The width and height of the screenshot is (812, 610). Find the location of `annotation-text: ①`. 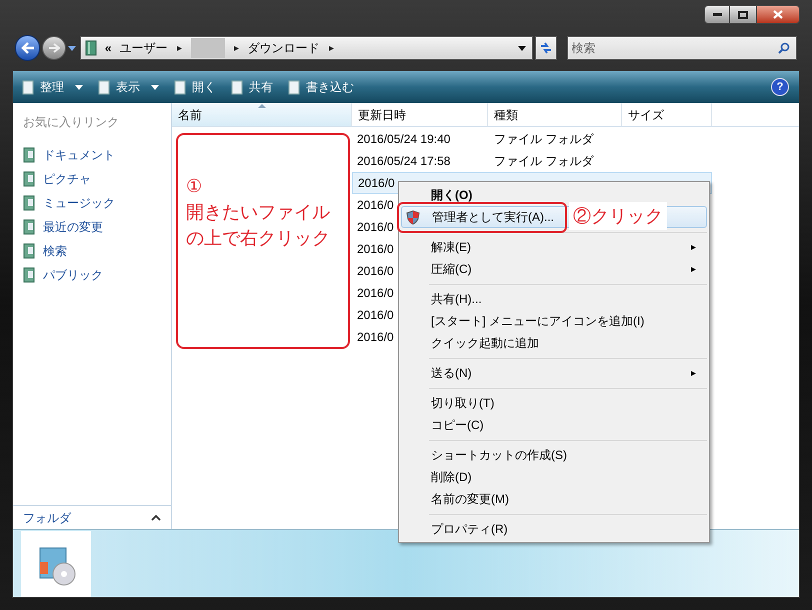

annotation-text: ① is located at coordinates (194, 186).